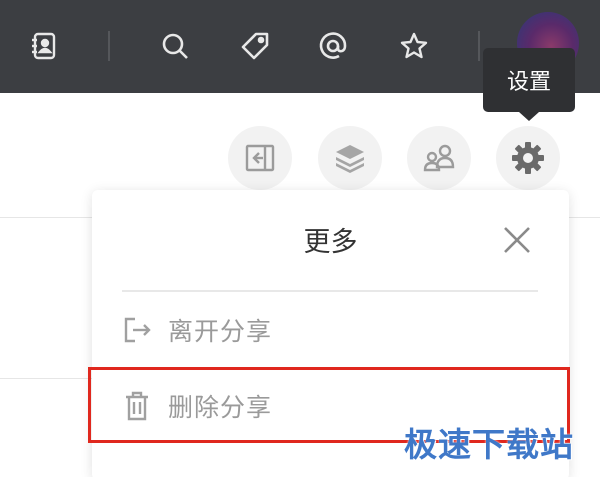 This screenshot has width=600, height=477. I want to click on close-icon, so click(517, 240).